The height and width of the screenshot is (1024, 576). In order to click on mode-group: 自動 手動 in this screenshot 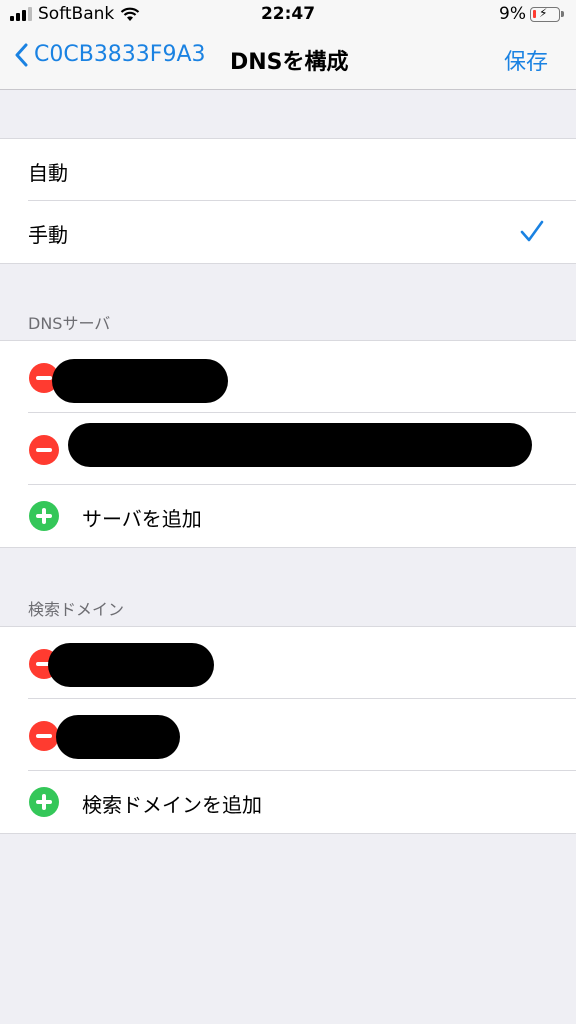, I will do `click(288, 201)`.